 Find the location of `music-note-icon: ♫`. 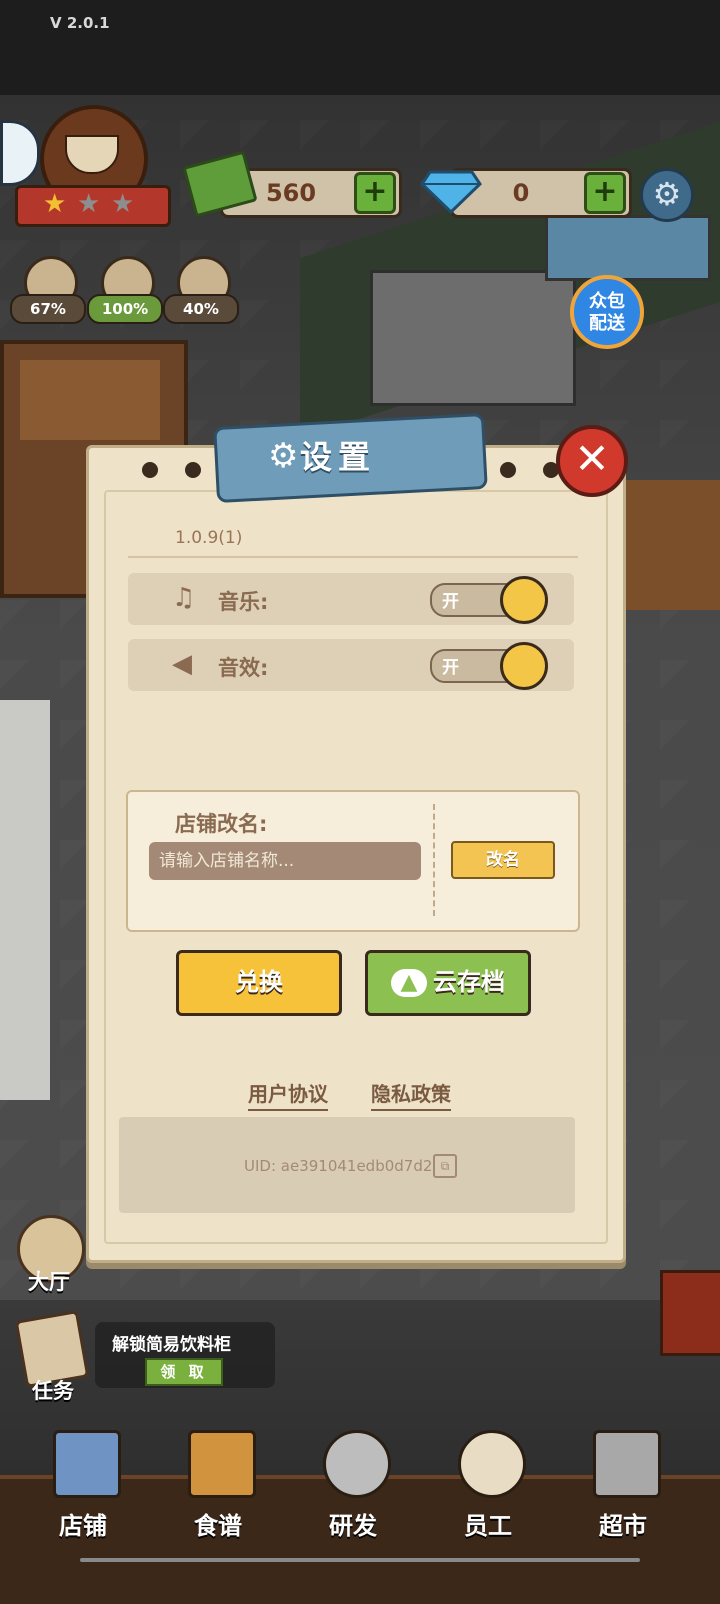

music-note-icon: ♫ is located at coordinates (184, 598).